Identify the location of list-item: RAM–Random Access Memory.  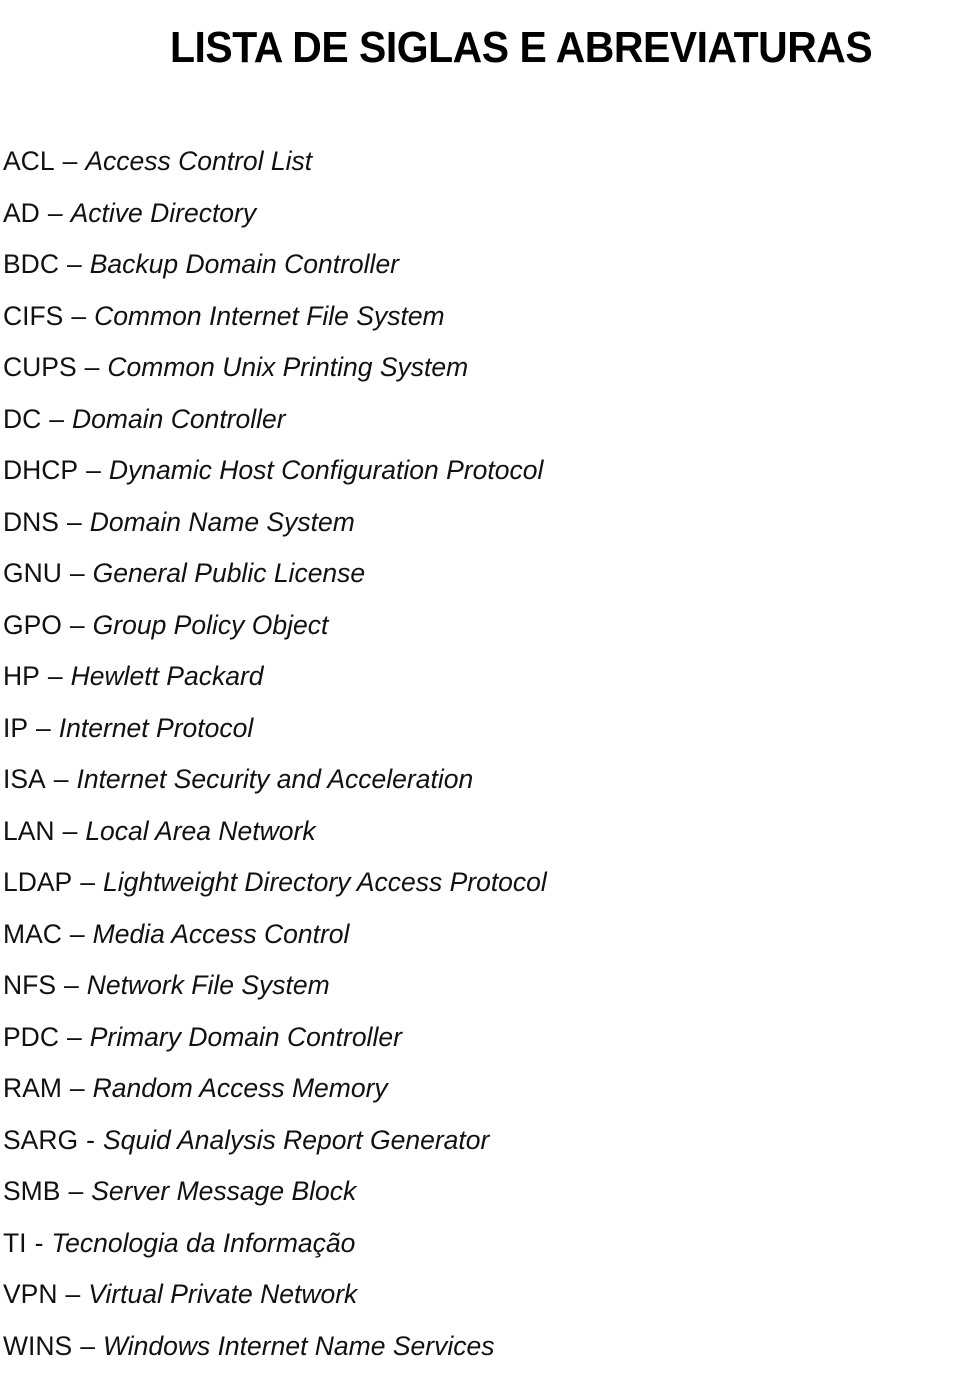
(275, 1095).